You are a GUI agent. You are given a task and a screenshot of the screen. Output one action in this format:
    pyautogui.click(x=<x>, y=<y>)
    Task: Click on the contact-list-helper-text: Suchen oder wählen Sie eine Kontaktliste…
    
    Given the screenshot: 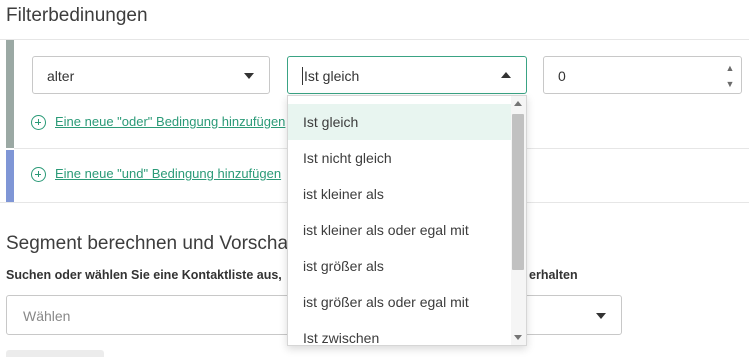 What is the action you would take?
    pyautogui.click(x=144, y=275)
    